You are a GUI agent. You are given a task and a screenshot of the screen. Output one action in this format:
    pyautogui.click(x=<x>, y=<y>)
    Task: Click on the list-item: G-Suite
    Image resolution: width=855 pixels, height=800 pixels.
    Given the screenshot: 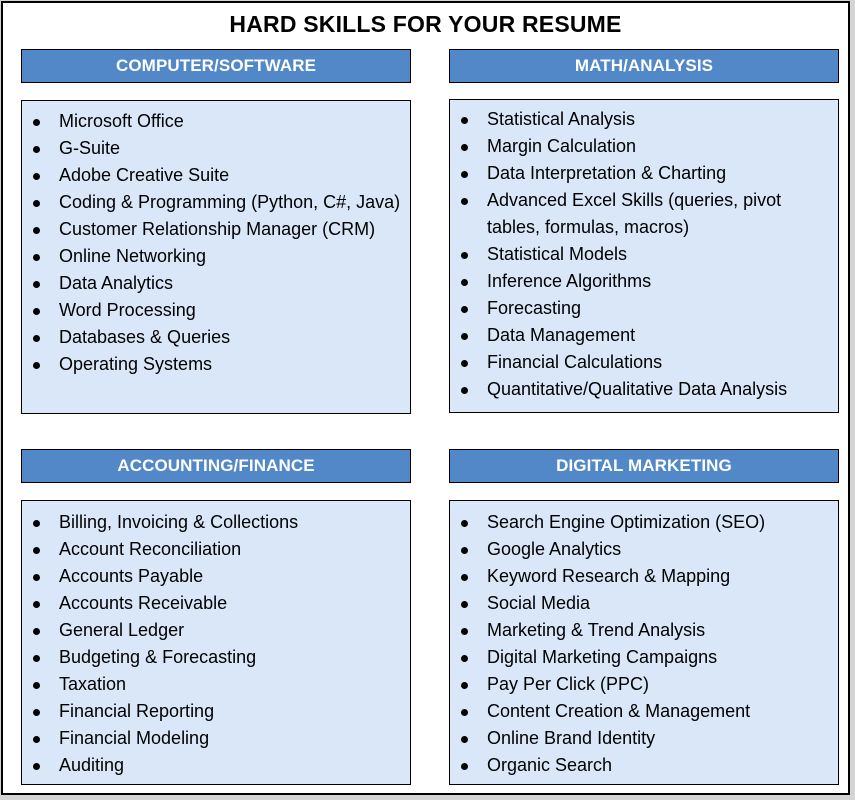 What is the action you would take?
    pyautogui.click(x=216, y=148)
    